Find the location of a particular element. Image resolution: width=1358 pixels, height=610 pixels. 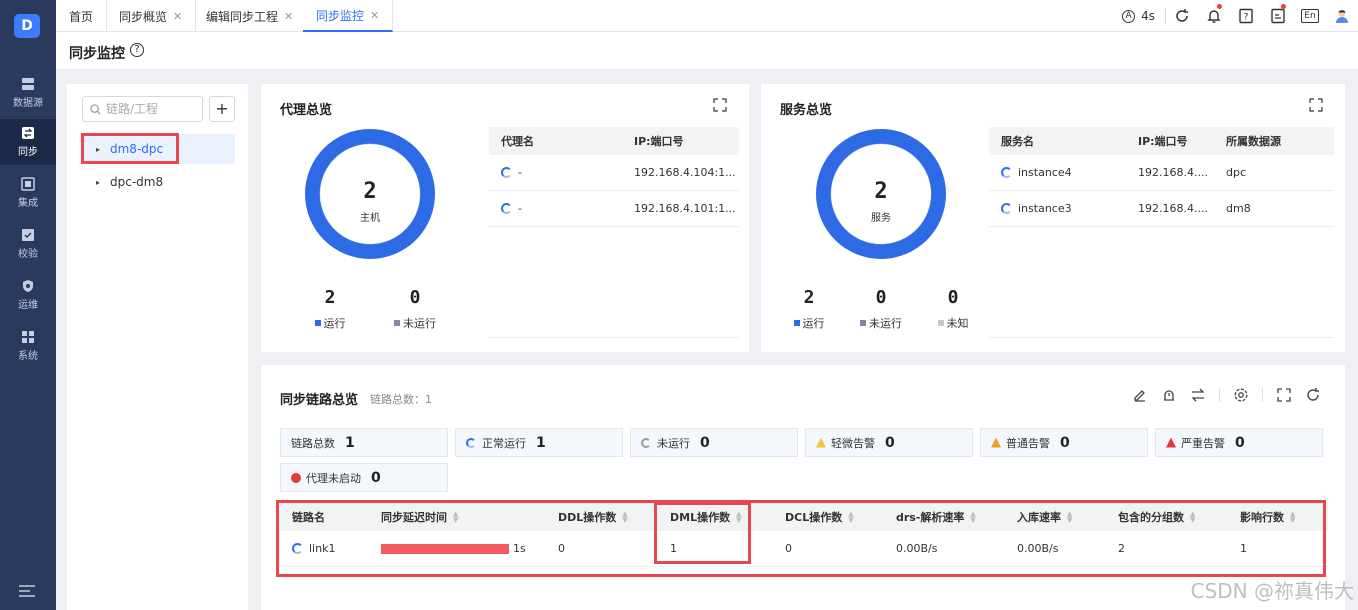

panel-title: 服务总览 is located at coordinates (806, 110).